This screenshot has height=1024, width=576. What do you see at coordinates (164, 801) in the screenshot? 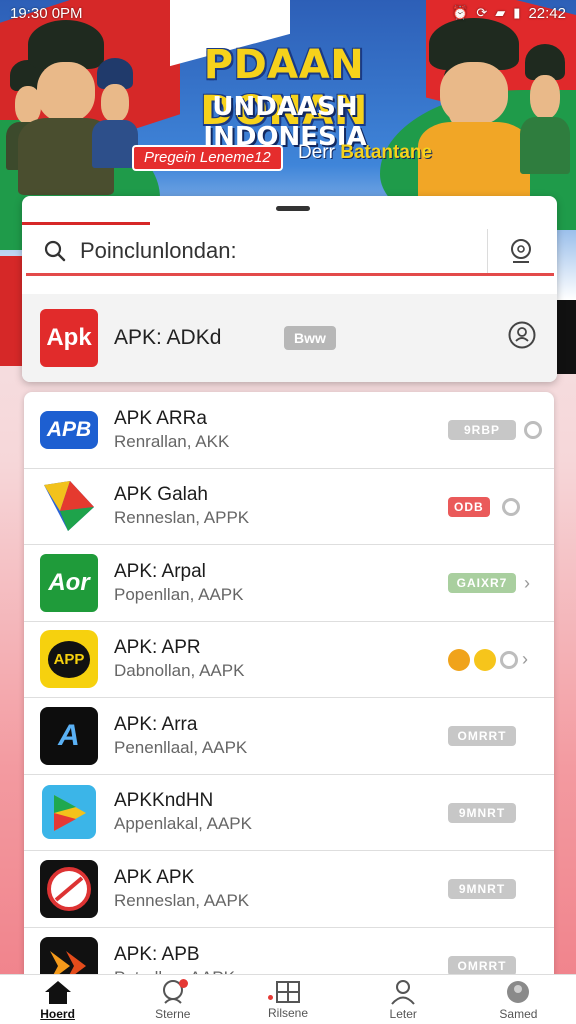
I see `app-name: APKKndHN` at bounding box center [164, 801].